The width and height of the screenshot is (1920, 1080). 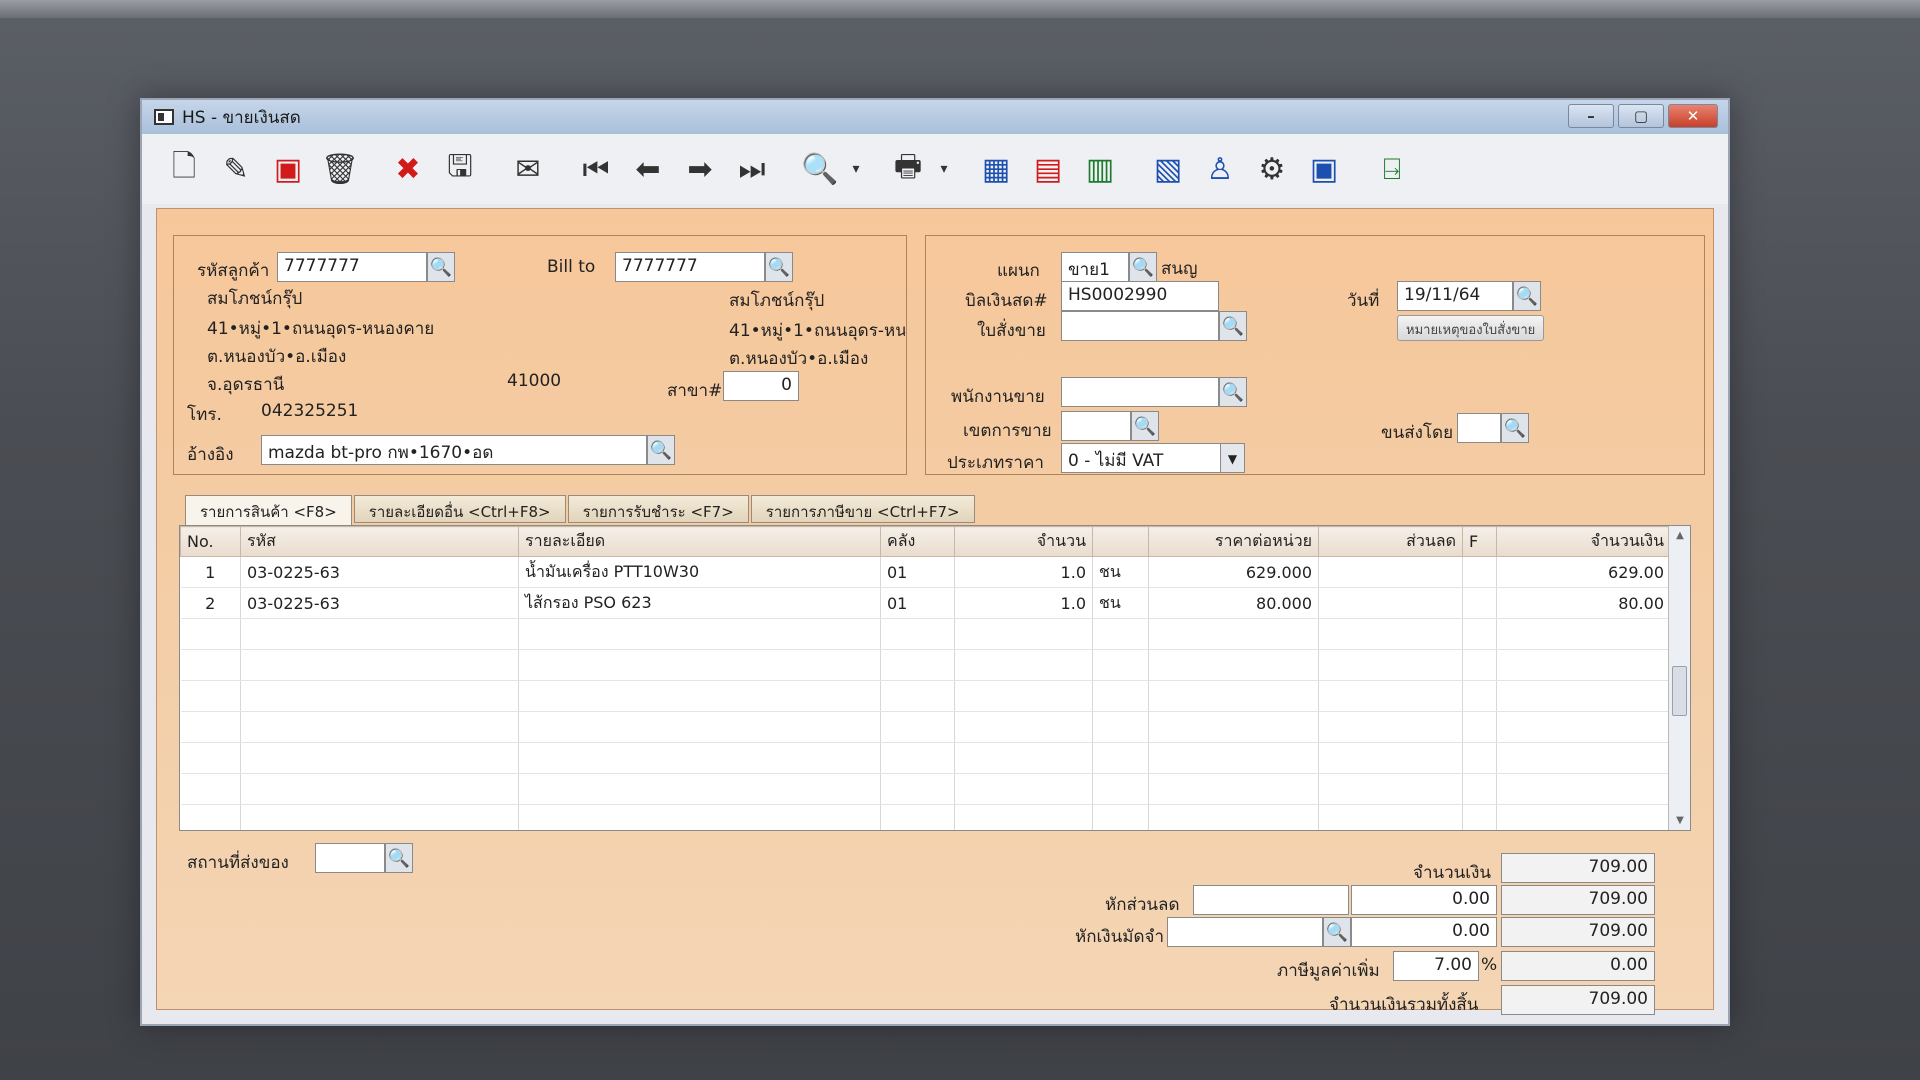 I want to click on scroll-down-icon: ▼, so click(x=1679, y=820).